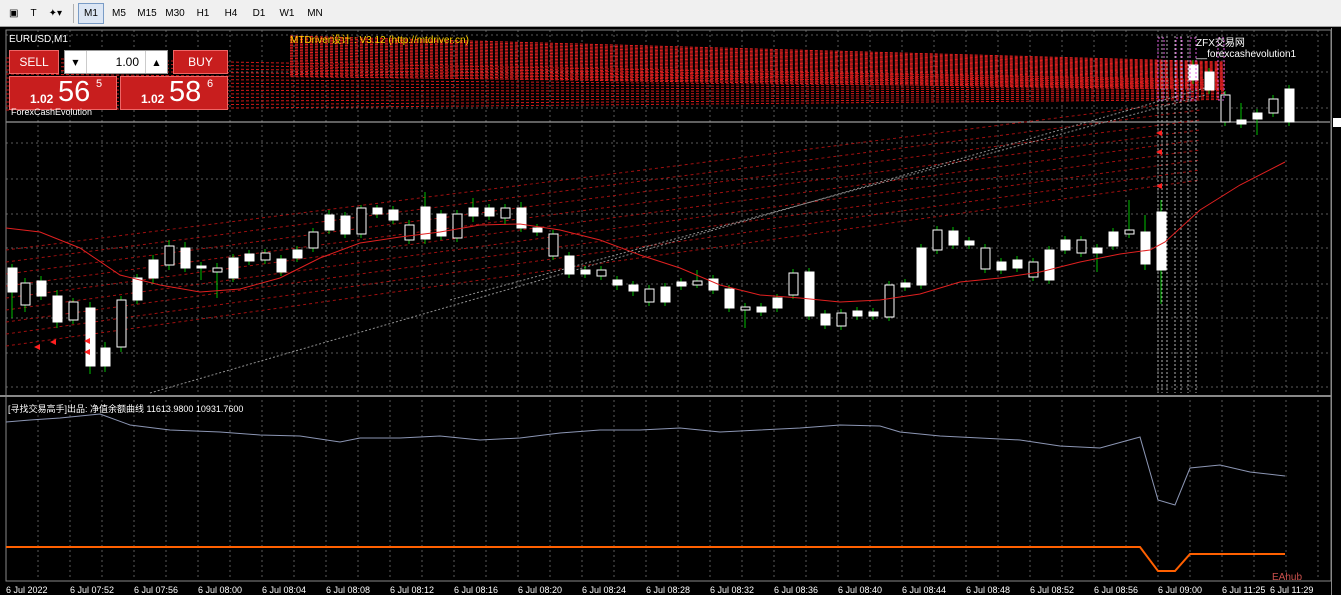 The width and height of the screenshot is (1341, 595). What do you see at coordinates (988, 590) in the screenshot?
I see `time-label: 6 Jul 08:48` at bounding box center [988, 590].